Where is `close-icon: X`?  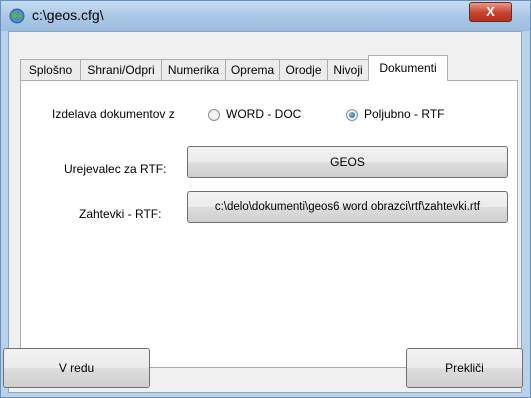 close-icon: X is located at coordinates (490, 11).